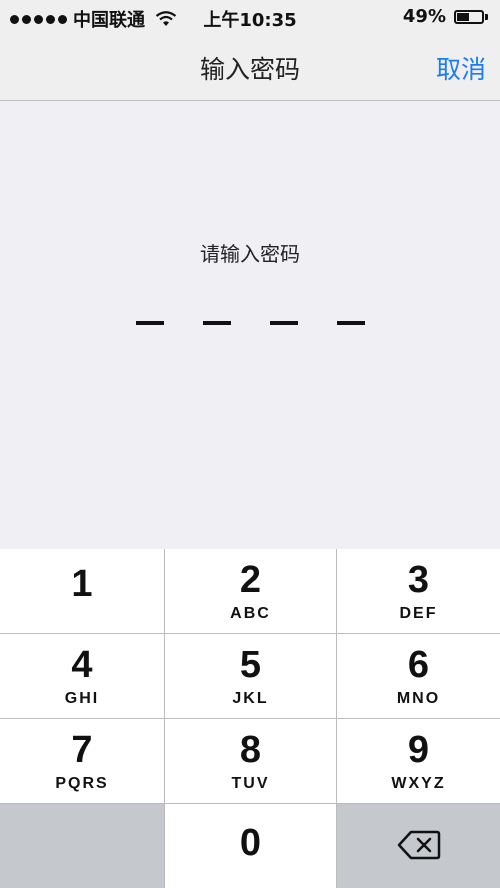  I want to click on key-letters: TUV, so click(250, 783).